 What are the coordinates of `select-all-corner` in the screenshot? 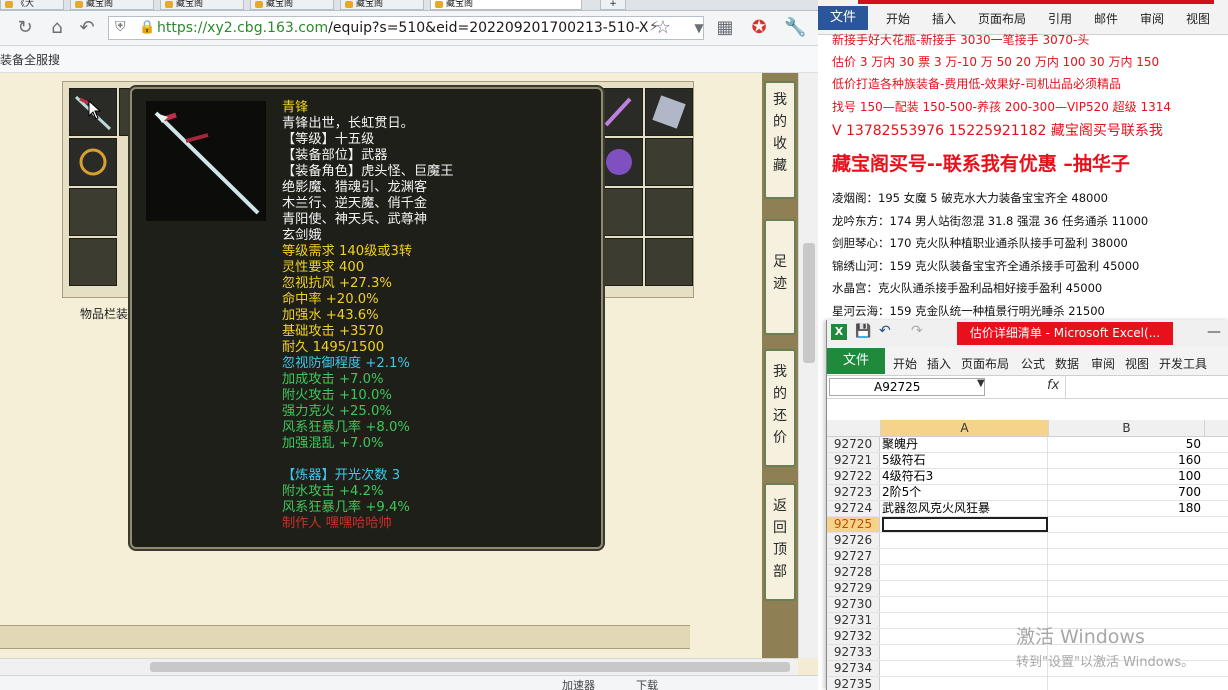 It's located at (854, 428).